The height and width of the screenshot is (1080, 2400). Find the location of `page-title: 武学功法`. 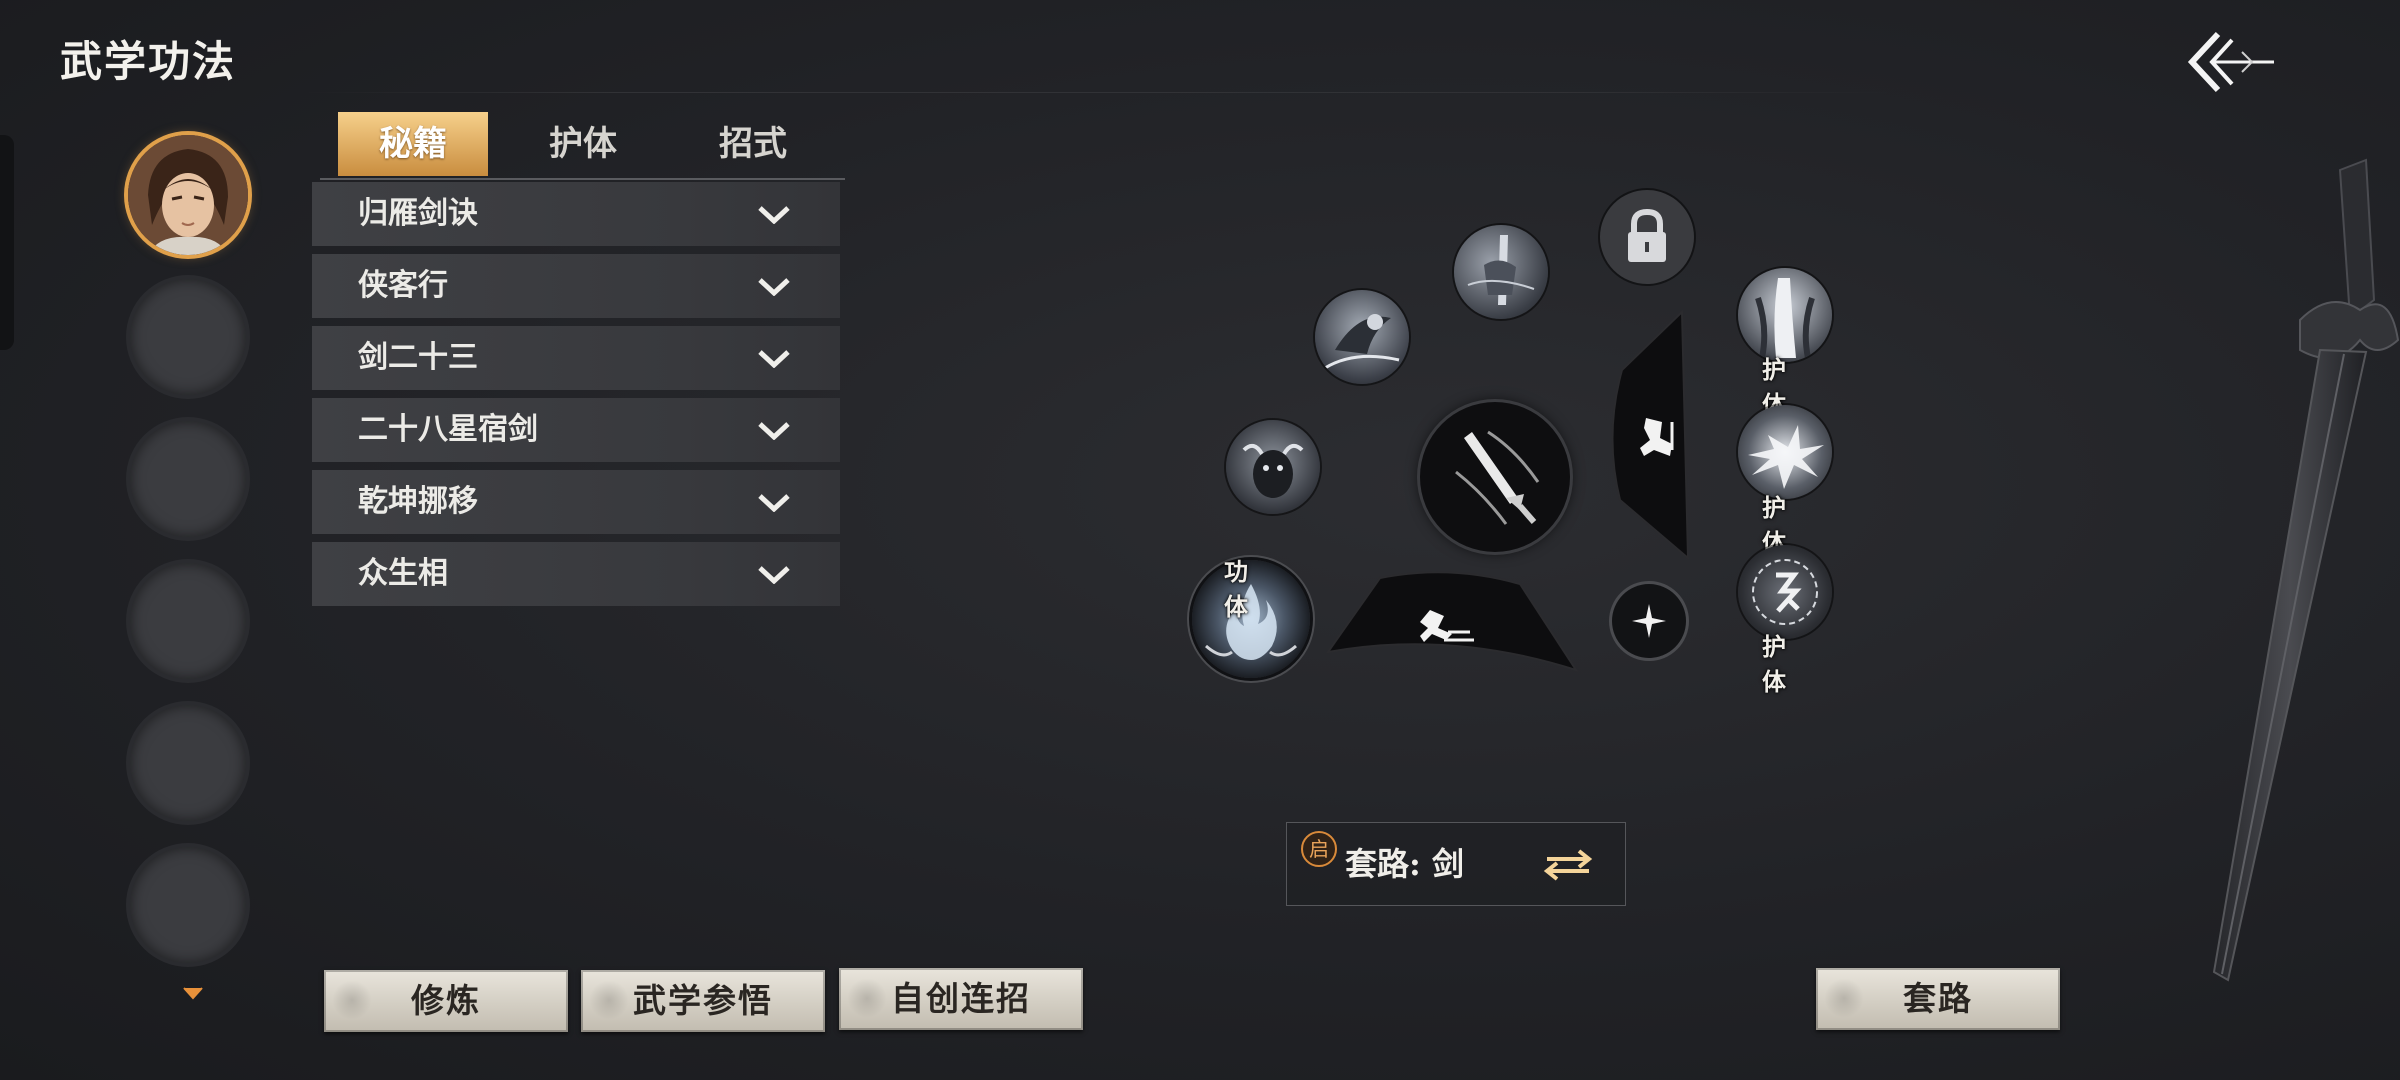

page-title: 武学功法 is located at coordinates (148, 61).